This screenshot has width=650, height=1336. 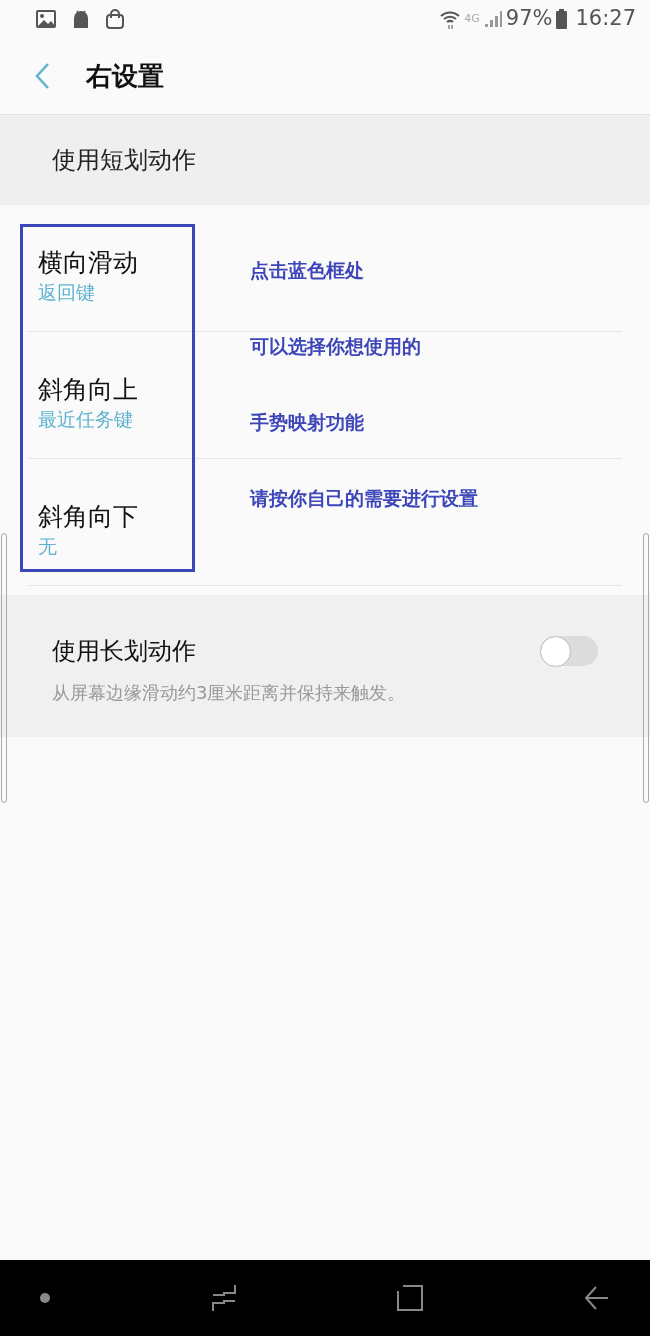 What do you see at coordinates (66, 292) in the screenshot?
I see `item-value: 返回键` at bounding box center [66, 292].